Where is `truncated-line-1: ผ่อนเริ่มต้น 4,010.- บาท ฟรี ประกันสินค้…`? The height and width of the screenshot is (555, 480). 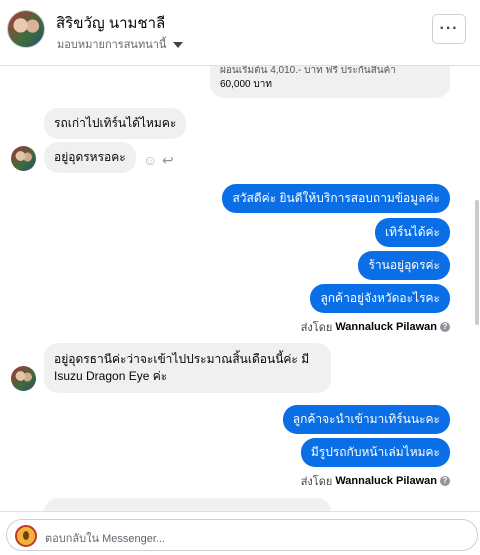 truncated-line-1: ผ่อนเริ่มต้น 4,010.- บาท ฟรี ประกันสินค้… is located at coordinates (308, 71).